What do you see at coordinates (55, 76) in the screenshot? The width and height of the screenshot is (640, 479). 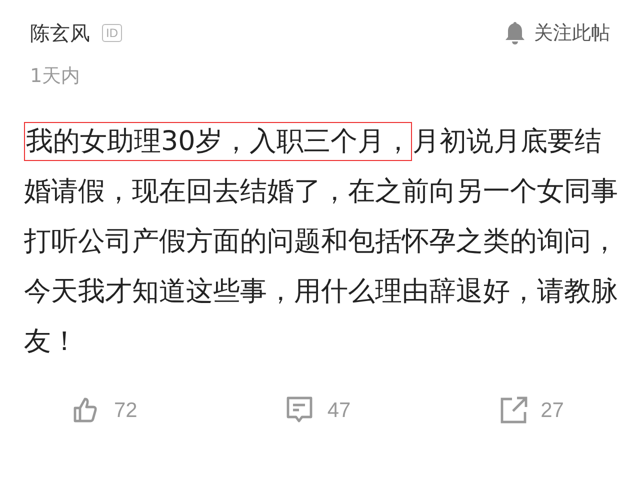 I see `post-time: 1天内` at bounding box center [55, 76].